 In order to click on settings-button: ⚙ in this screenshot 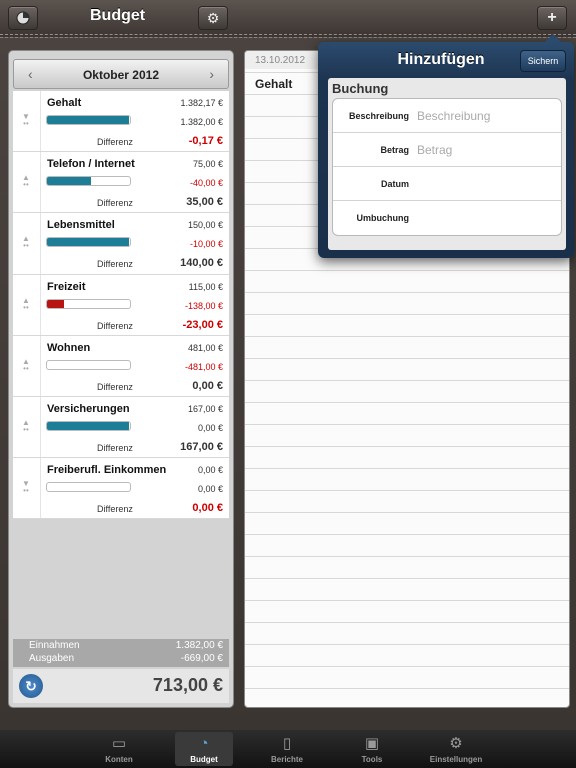, I will do `click(213, 18)`.